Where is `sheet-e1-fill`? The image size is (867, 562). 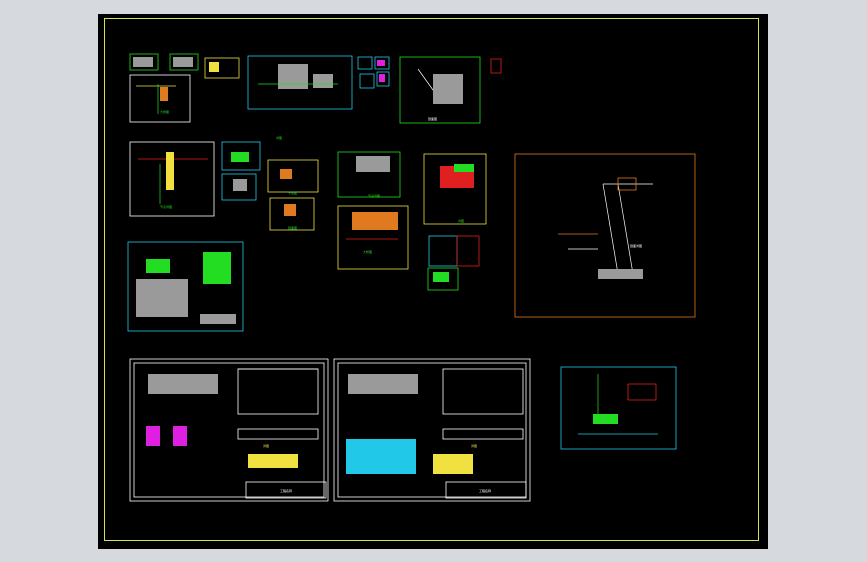
sheet-e1-fill is located at coordinates (240, 157).